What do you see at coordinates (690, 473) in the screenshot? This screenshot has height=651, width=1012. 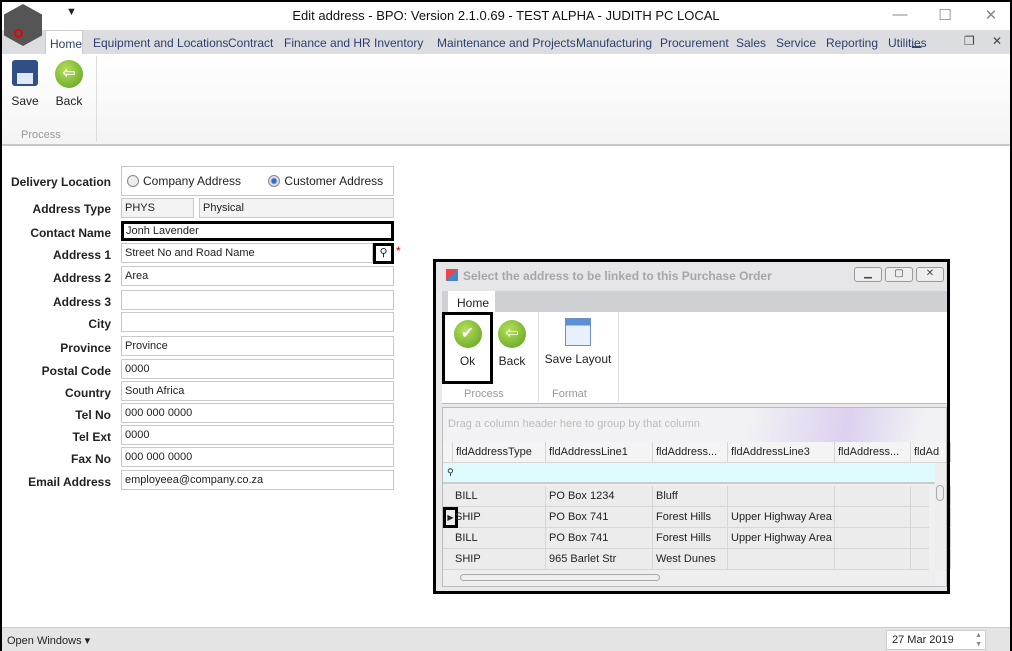 I see `auto-filter-row: ⚲` at bounding box center [690, 473].